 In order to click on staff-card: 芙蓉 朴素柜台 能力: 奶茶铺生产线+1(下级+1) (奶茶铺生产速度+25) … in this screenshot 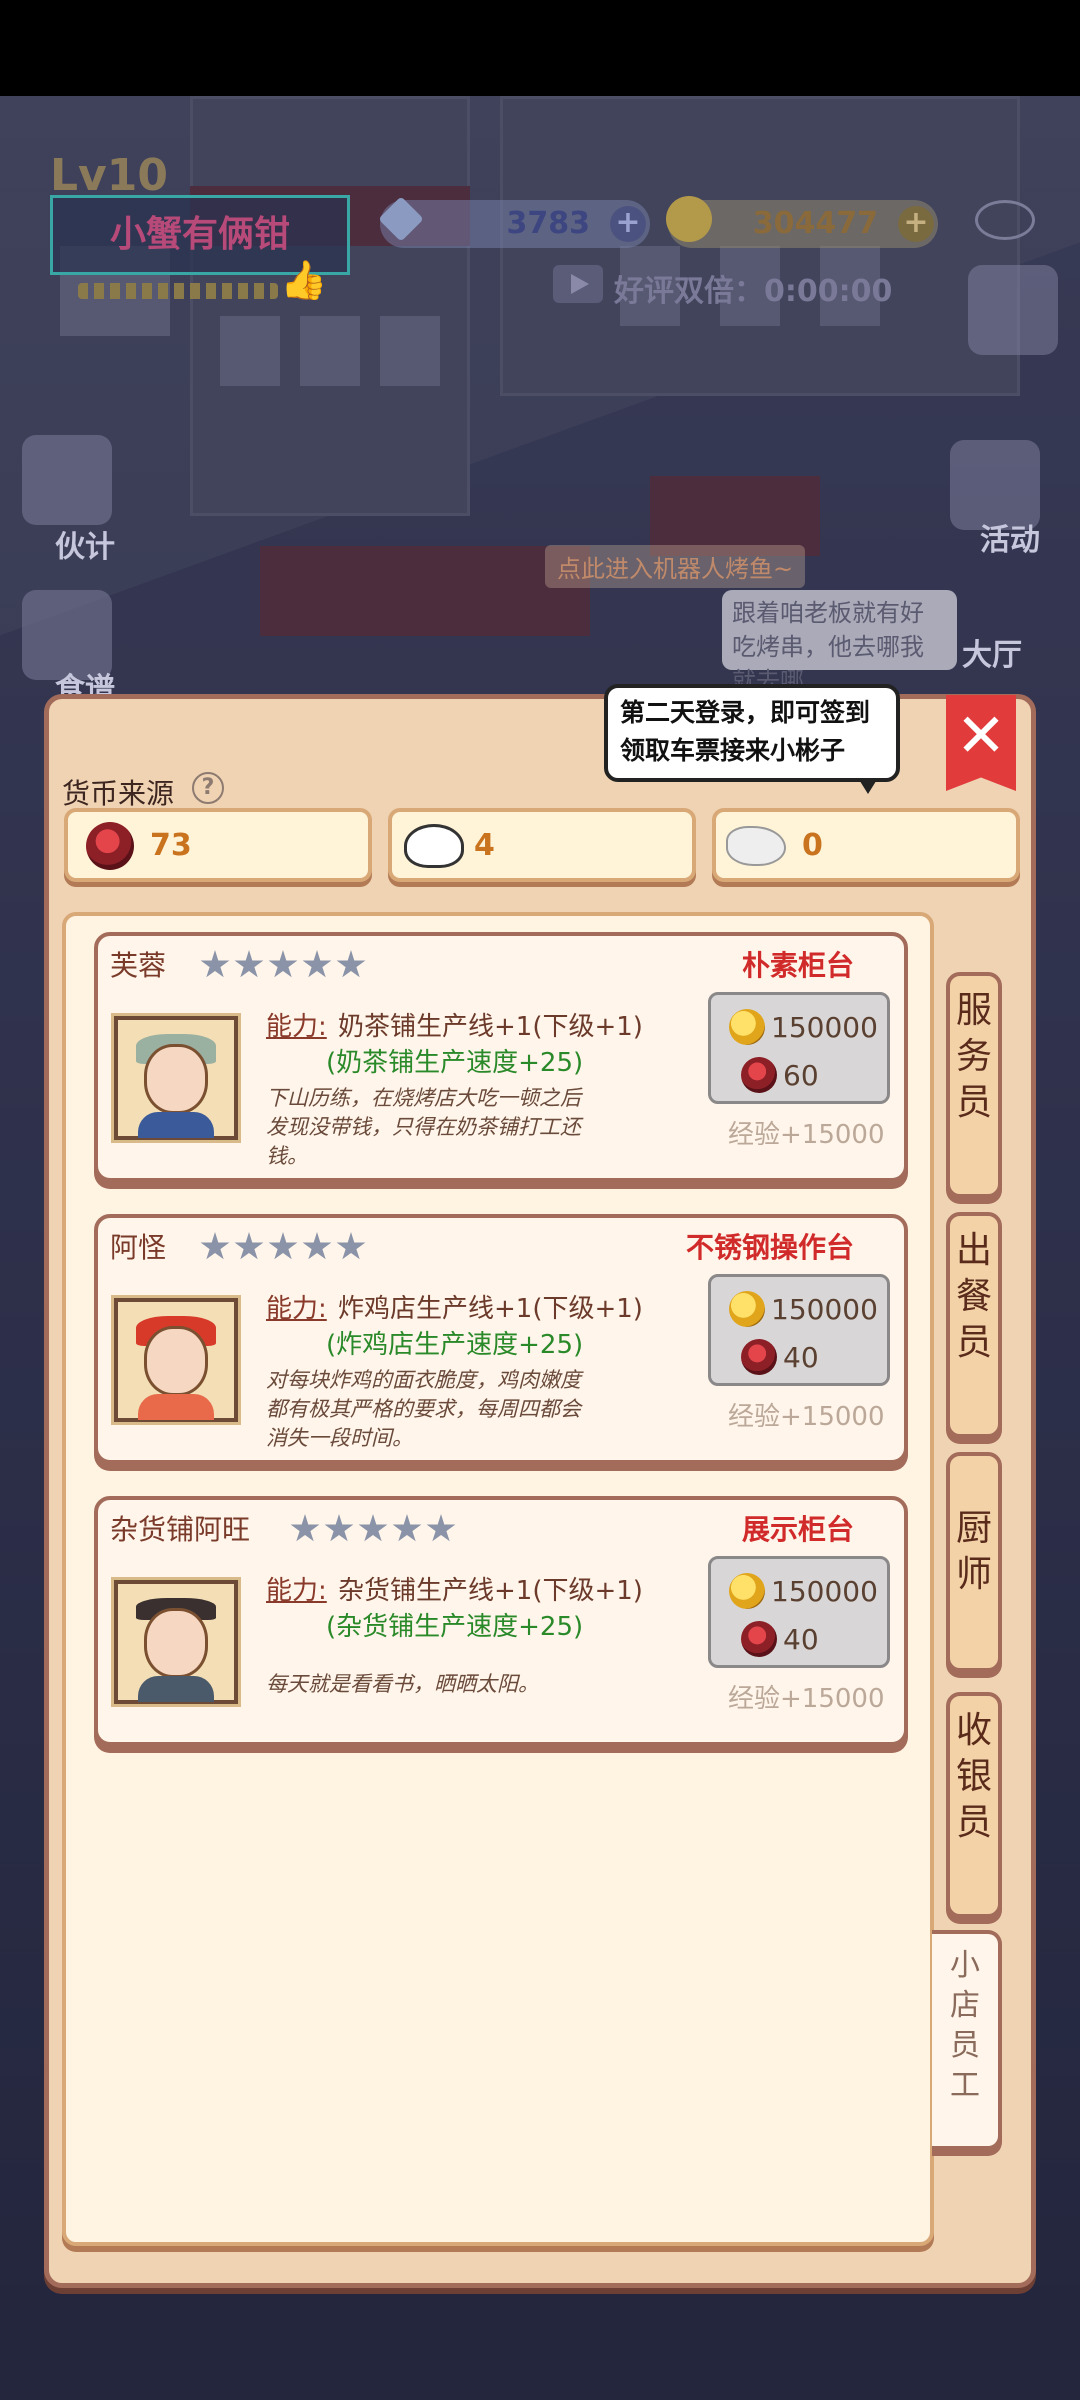, I will do `click(501, 1057)`.